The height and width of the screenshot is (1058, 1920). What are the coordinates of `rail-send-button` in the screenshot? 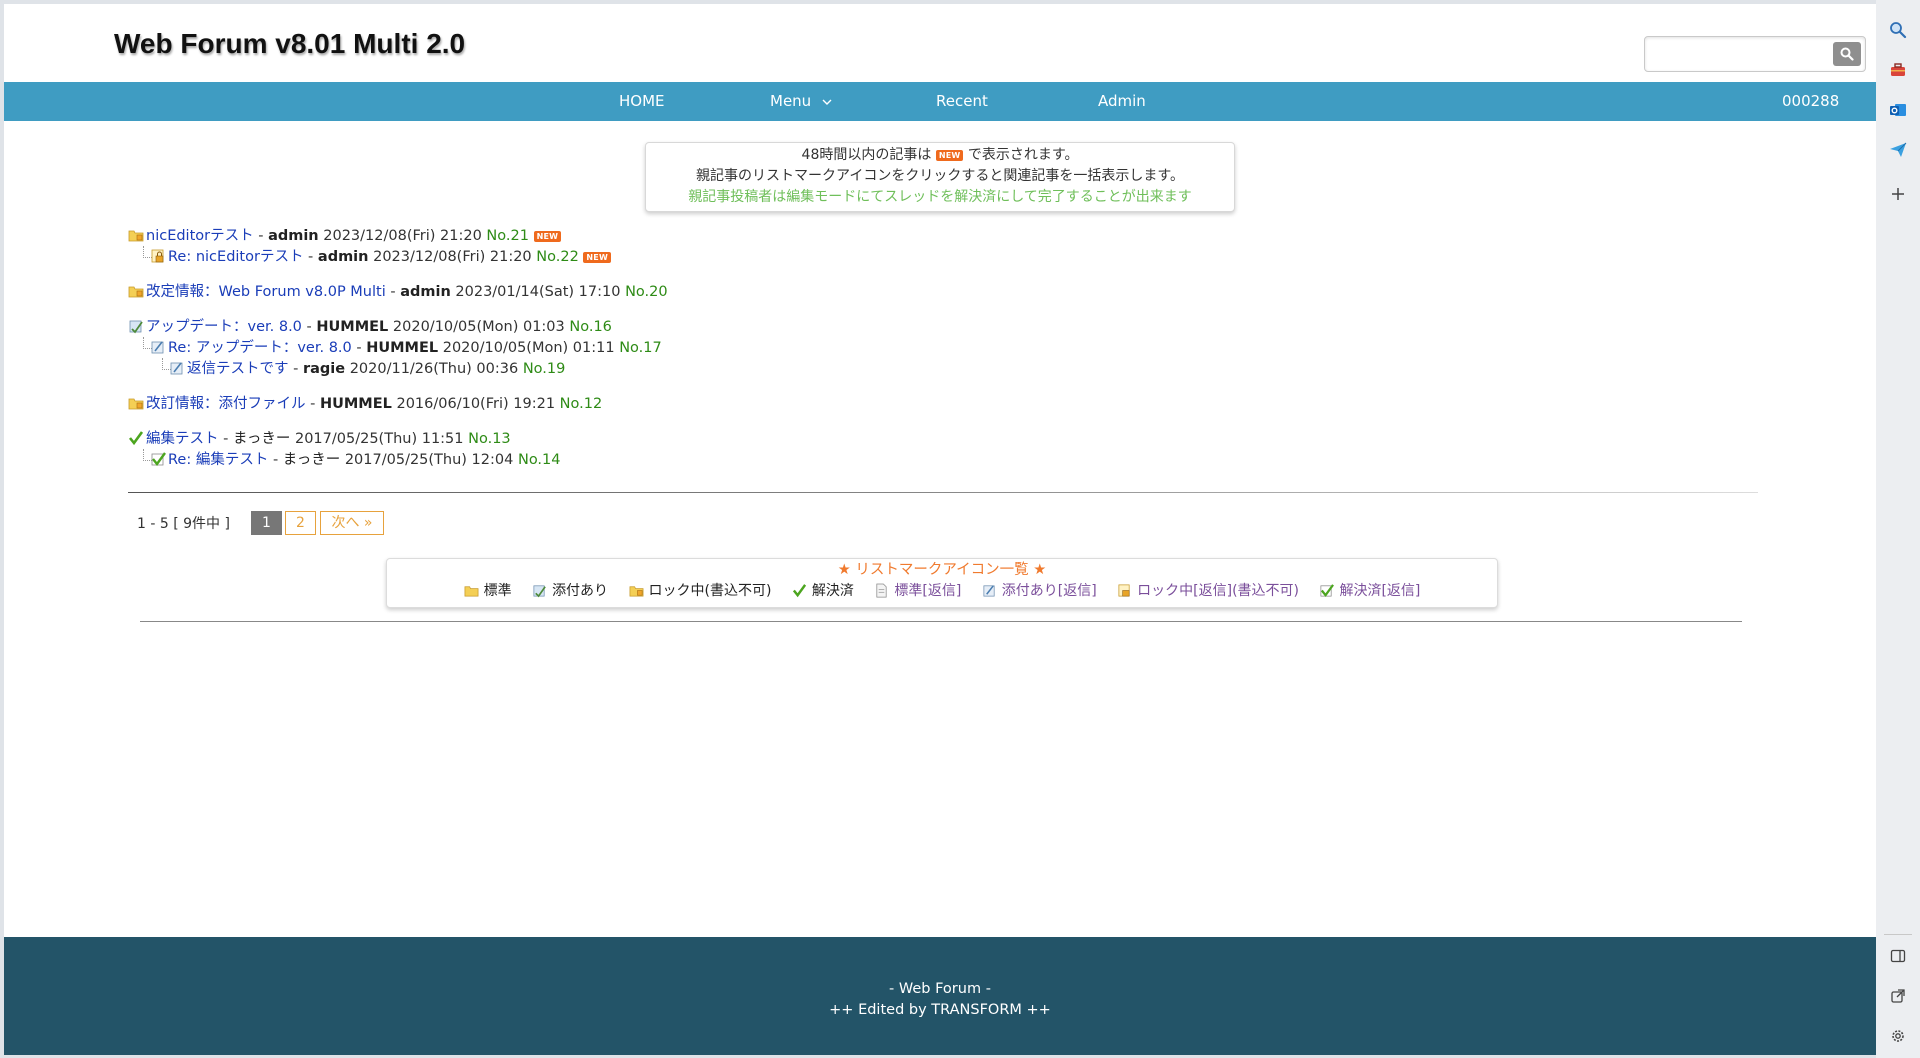 It's located at (1898, 150).